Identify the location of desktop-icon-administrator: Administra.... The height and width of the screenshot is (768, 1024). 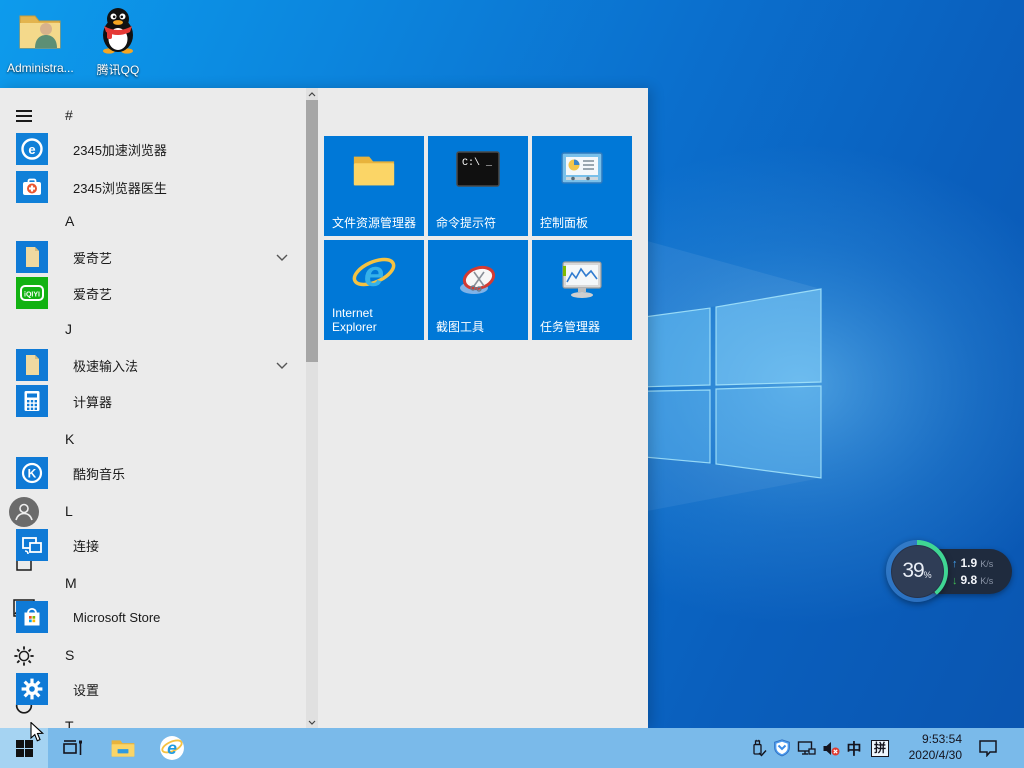
(40, 40).